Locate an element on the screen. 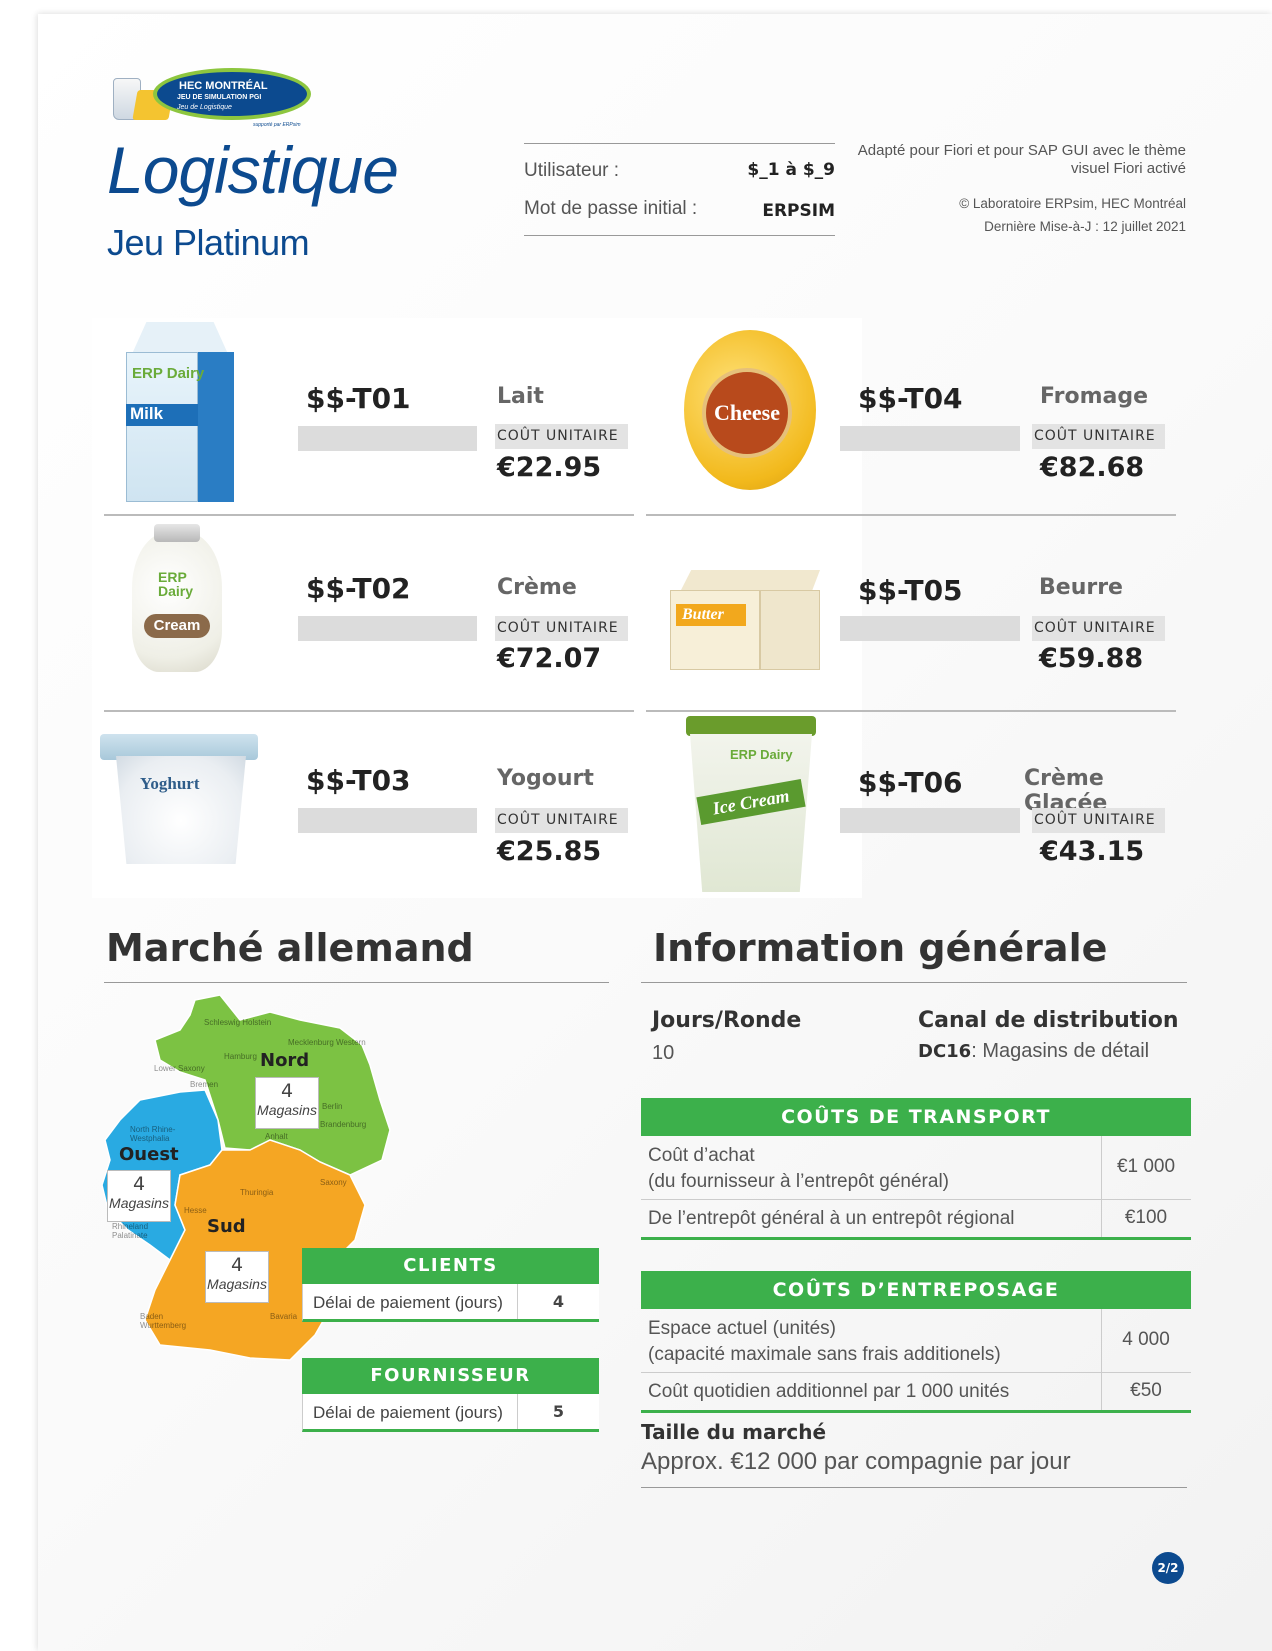 The width and height of the screenshot is (1272, 1651). store-count-nord: 4 Magasins is located at coordinates (287, 1103).